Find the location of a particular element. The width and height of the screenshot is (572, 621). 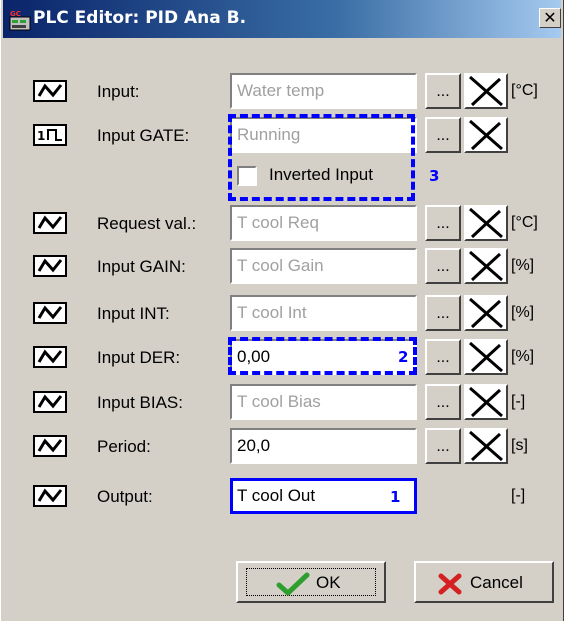

row-period: Period: 20,0 ... [s] is located at coordinates (283, 447).